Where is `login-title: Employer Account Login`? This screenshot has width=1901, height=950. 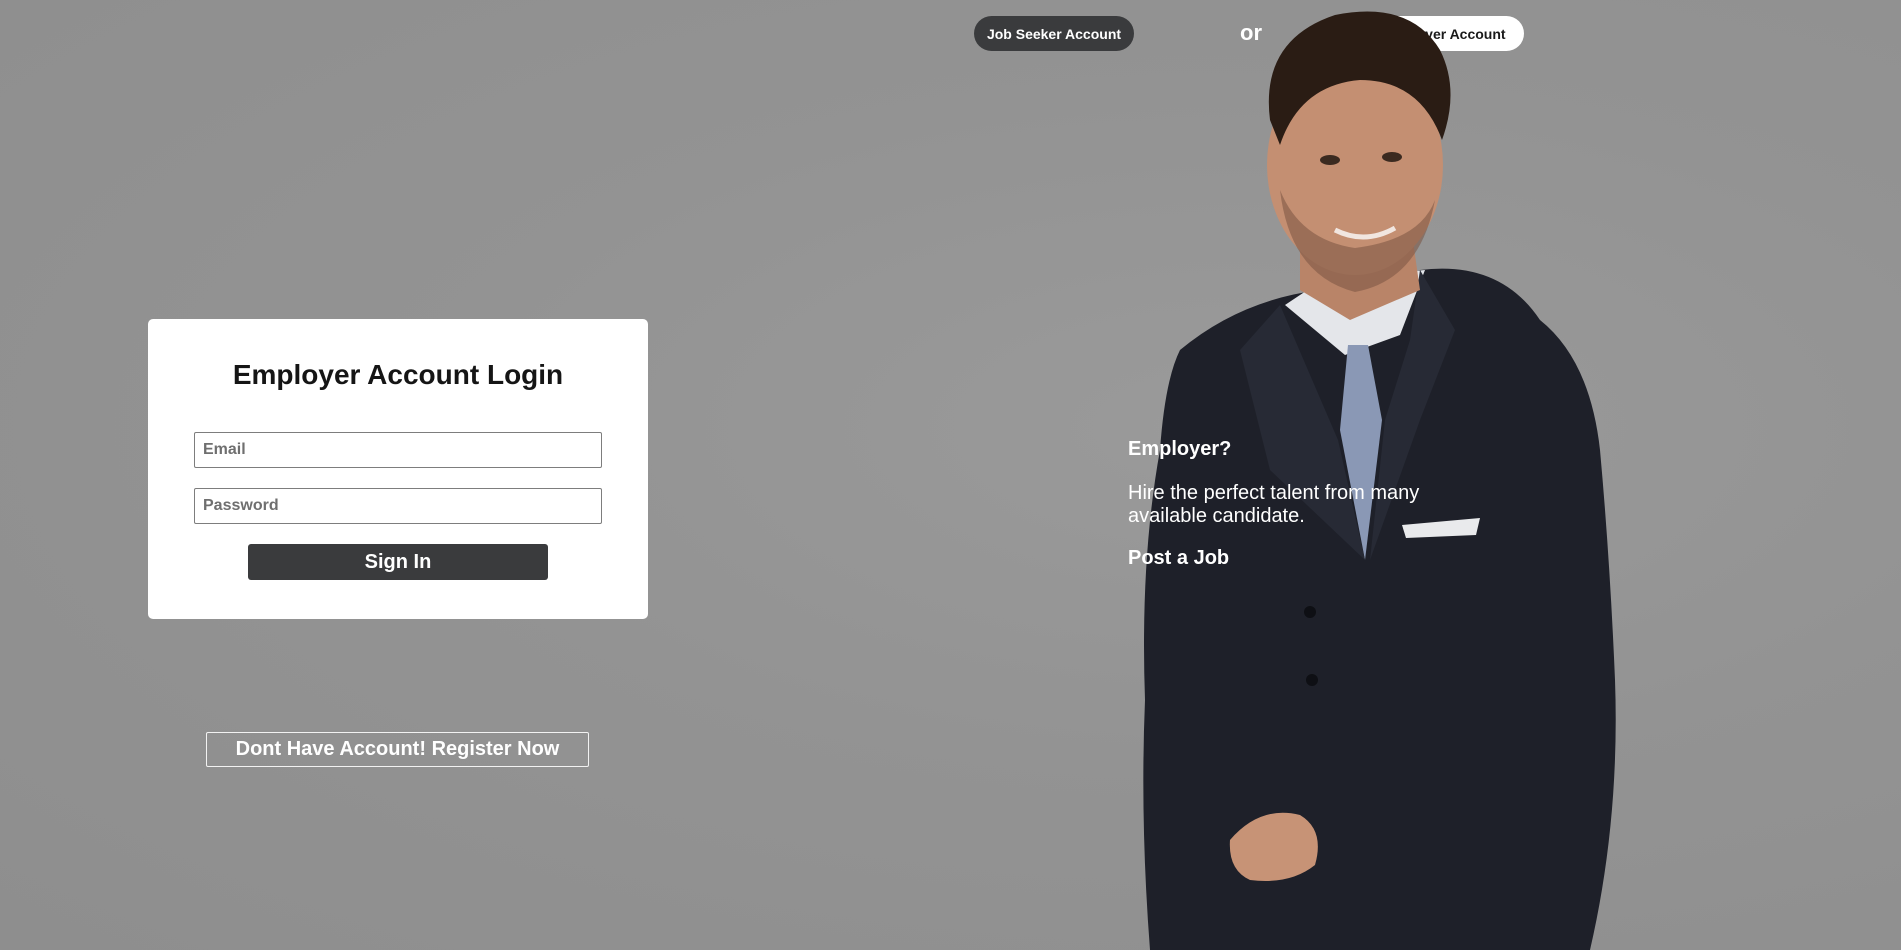 login-title: Employer Account Login is located at coordinates (398, 374).